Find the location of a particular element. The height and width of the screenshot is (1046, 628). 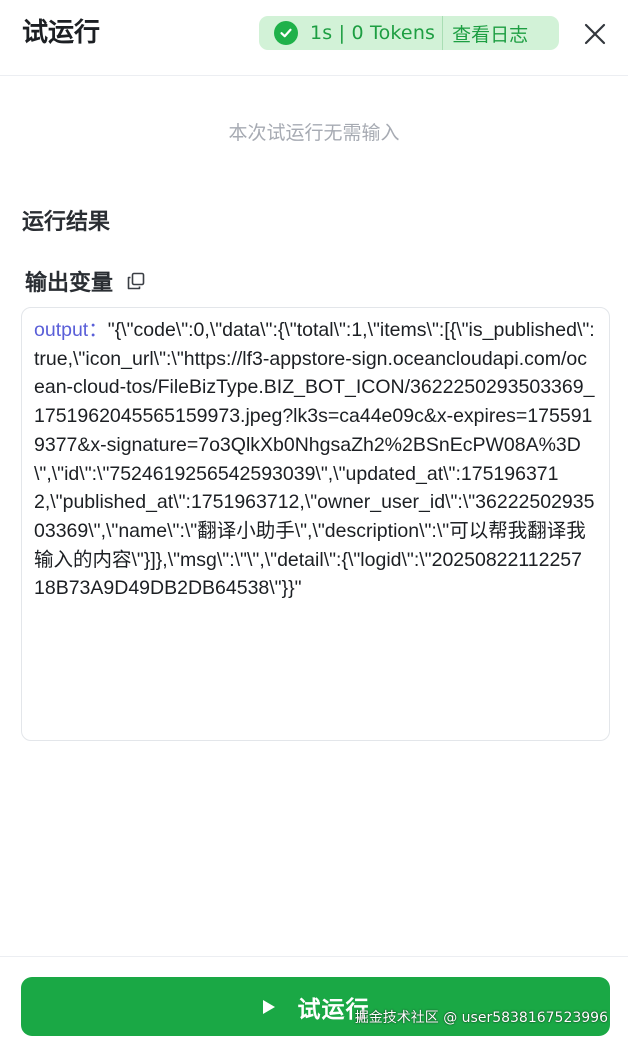

duration-tokens-text: 1s | 0 Tokens is located at coordinates (373, 33).